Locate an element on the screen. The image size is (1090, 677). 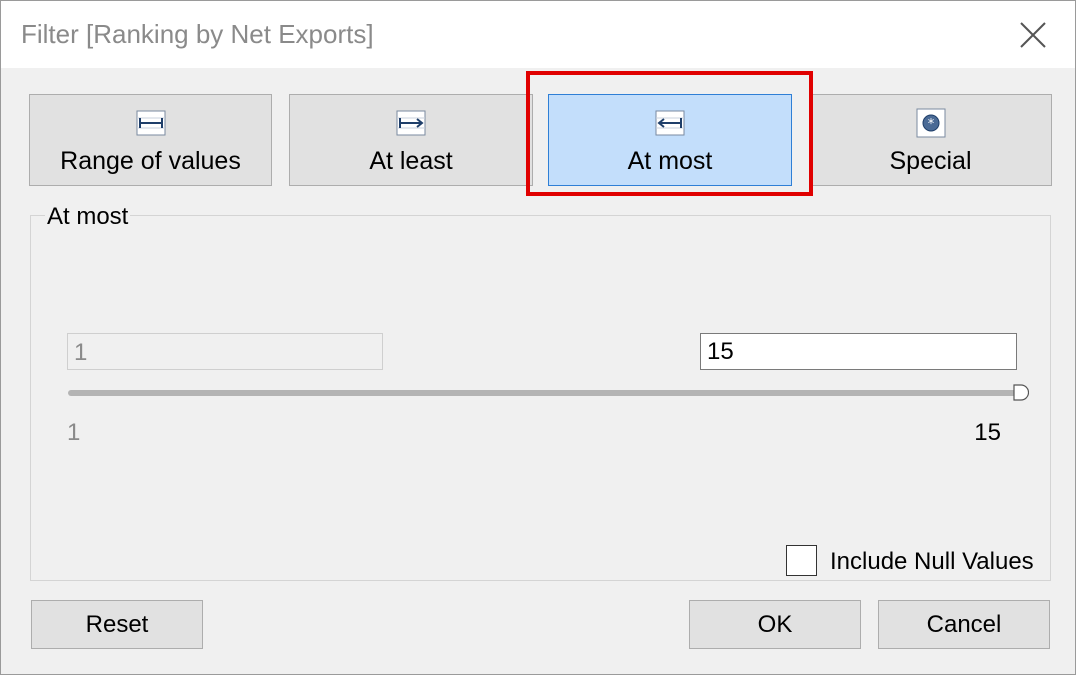
ok-button: OK is located at coordinates (775, 624).